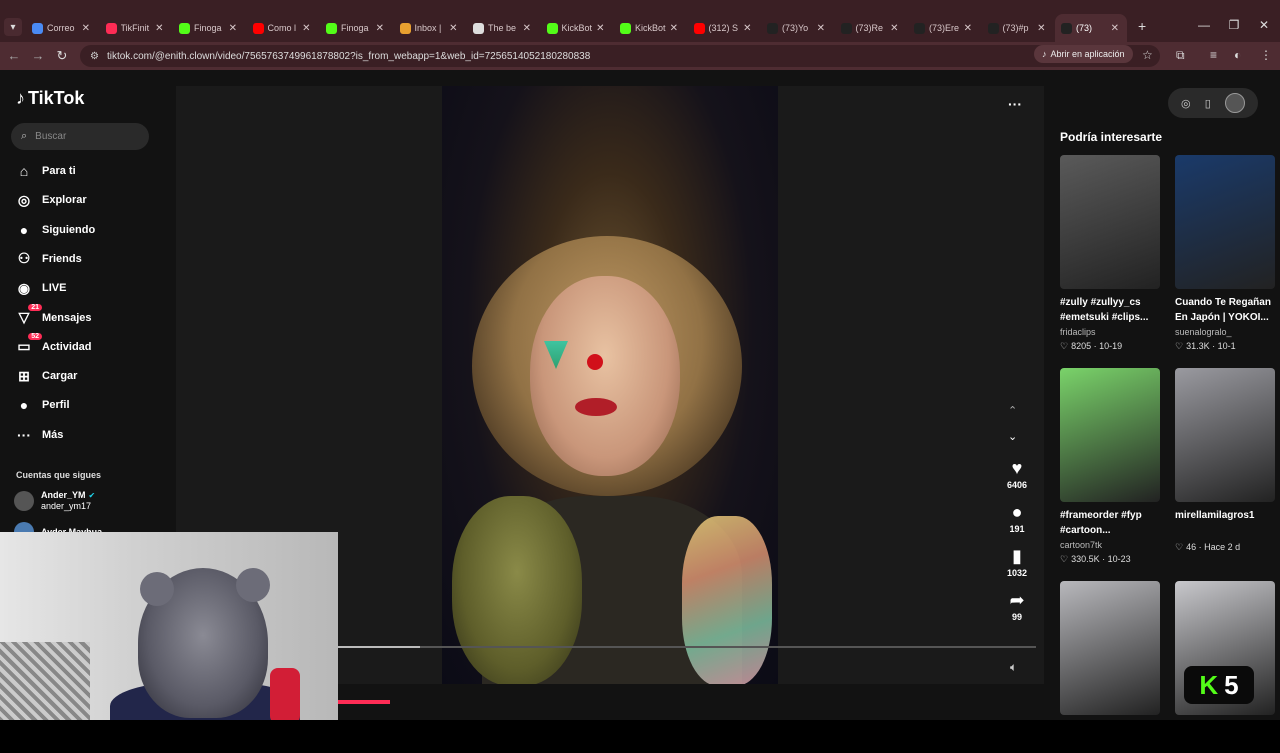 The width and height of the screenshot is (1280, 753). Describe the element at coordinates (1186, 103) in the screenshot. I see `coins-icon: ◎` at that location.